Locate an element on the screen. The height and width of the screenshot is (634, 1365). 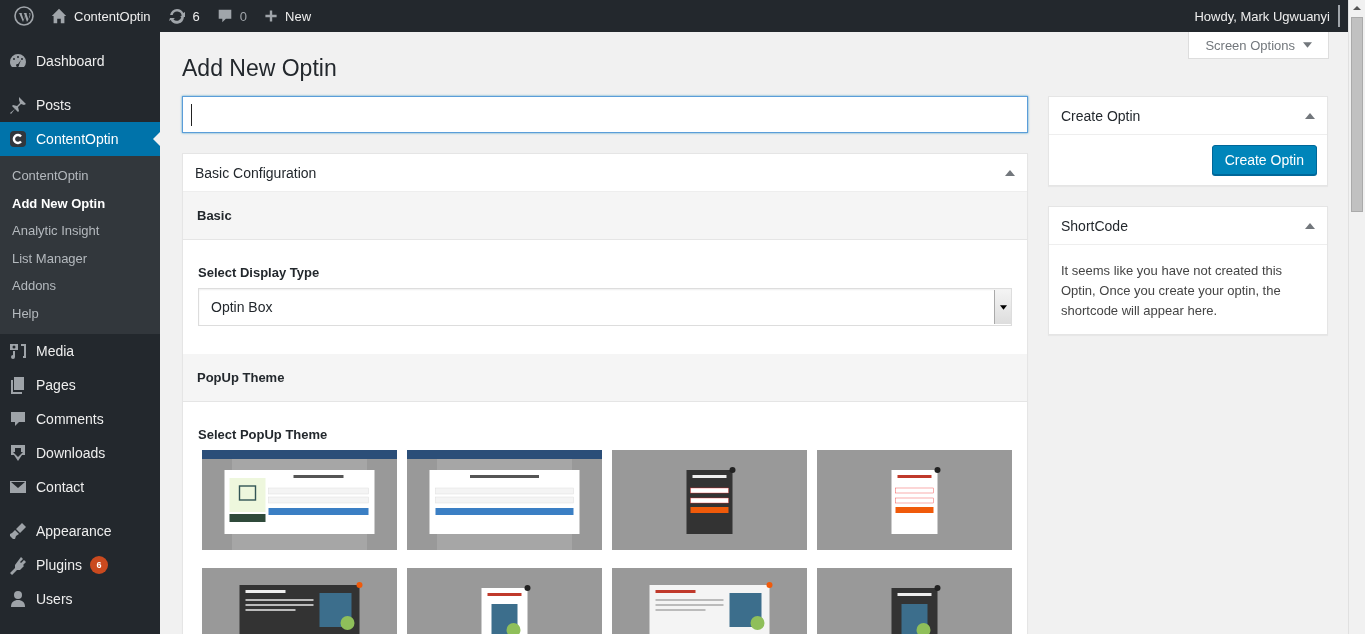
submenu-item: Analytic Insight is located at coordinates (80, 231).